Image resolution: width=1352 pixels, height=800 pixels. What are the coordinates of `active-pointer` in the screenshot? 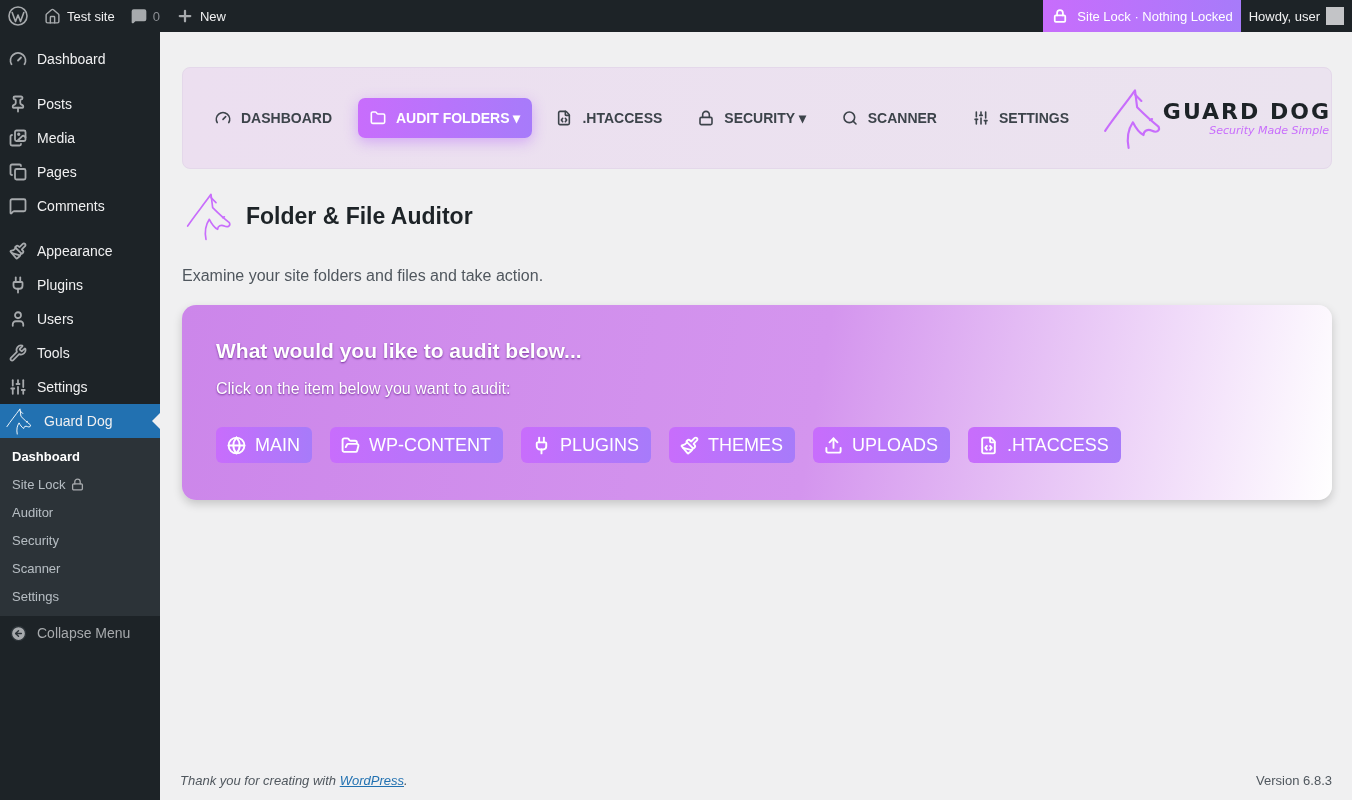 It's located at (156, 421).